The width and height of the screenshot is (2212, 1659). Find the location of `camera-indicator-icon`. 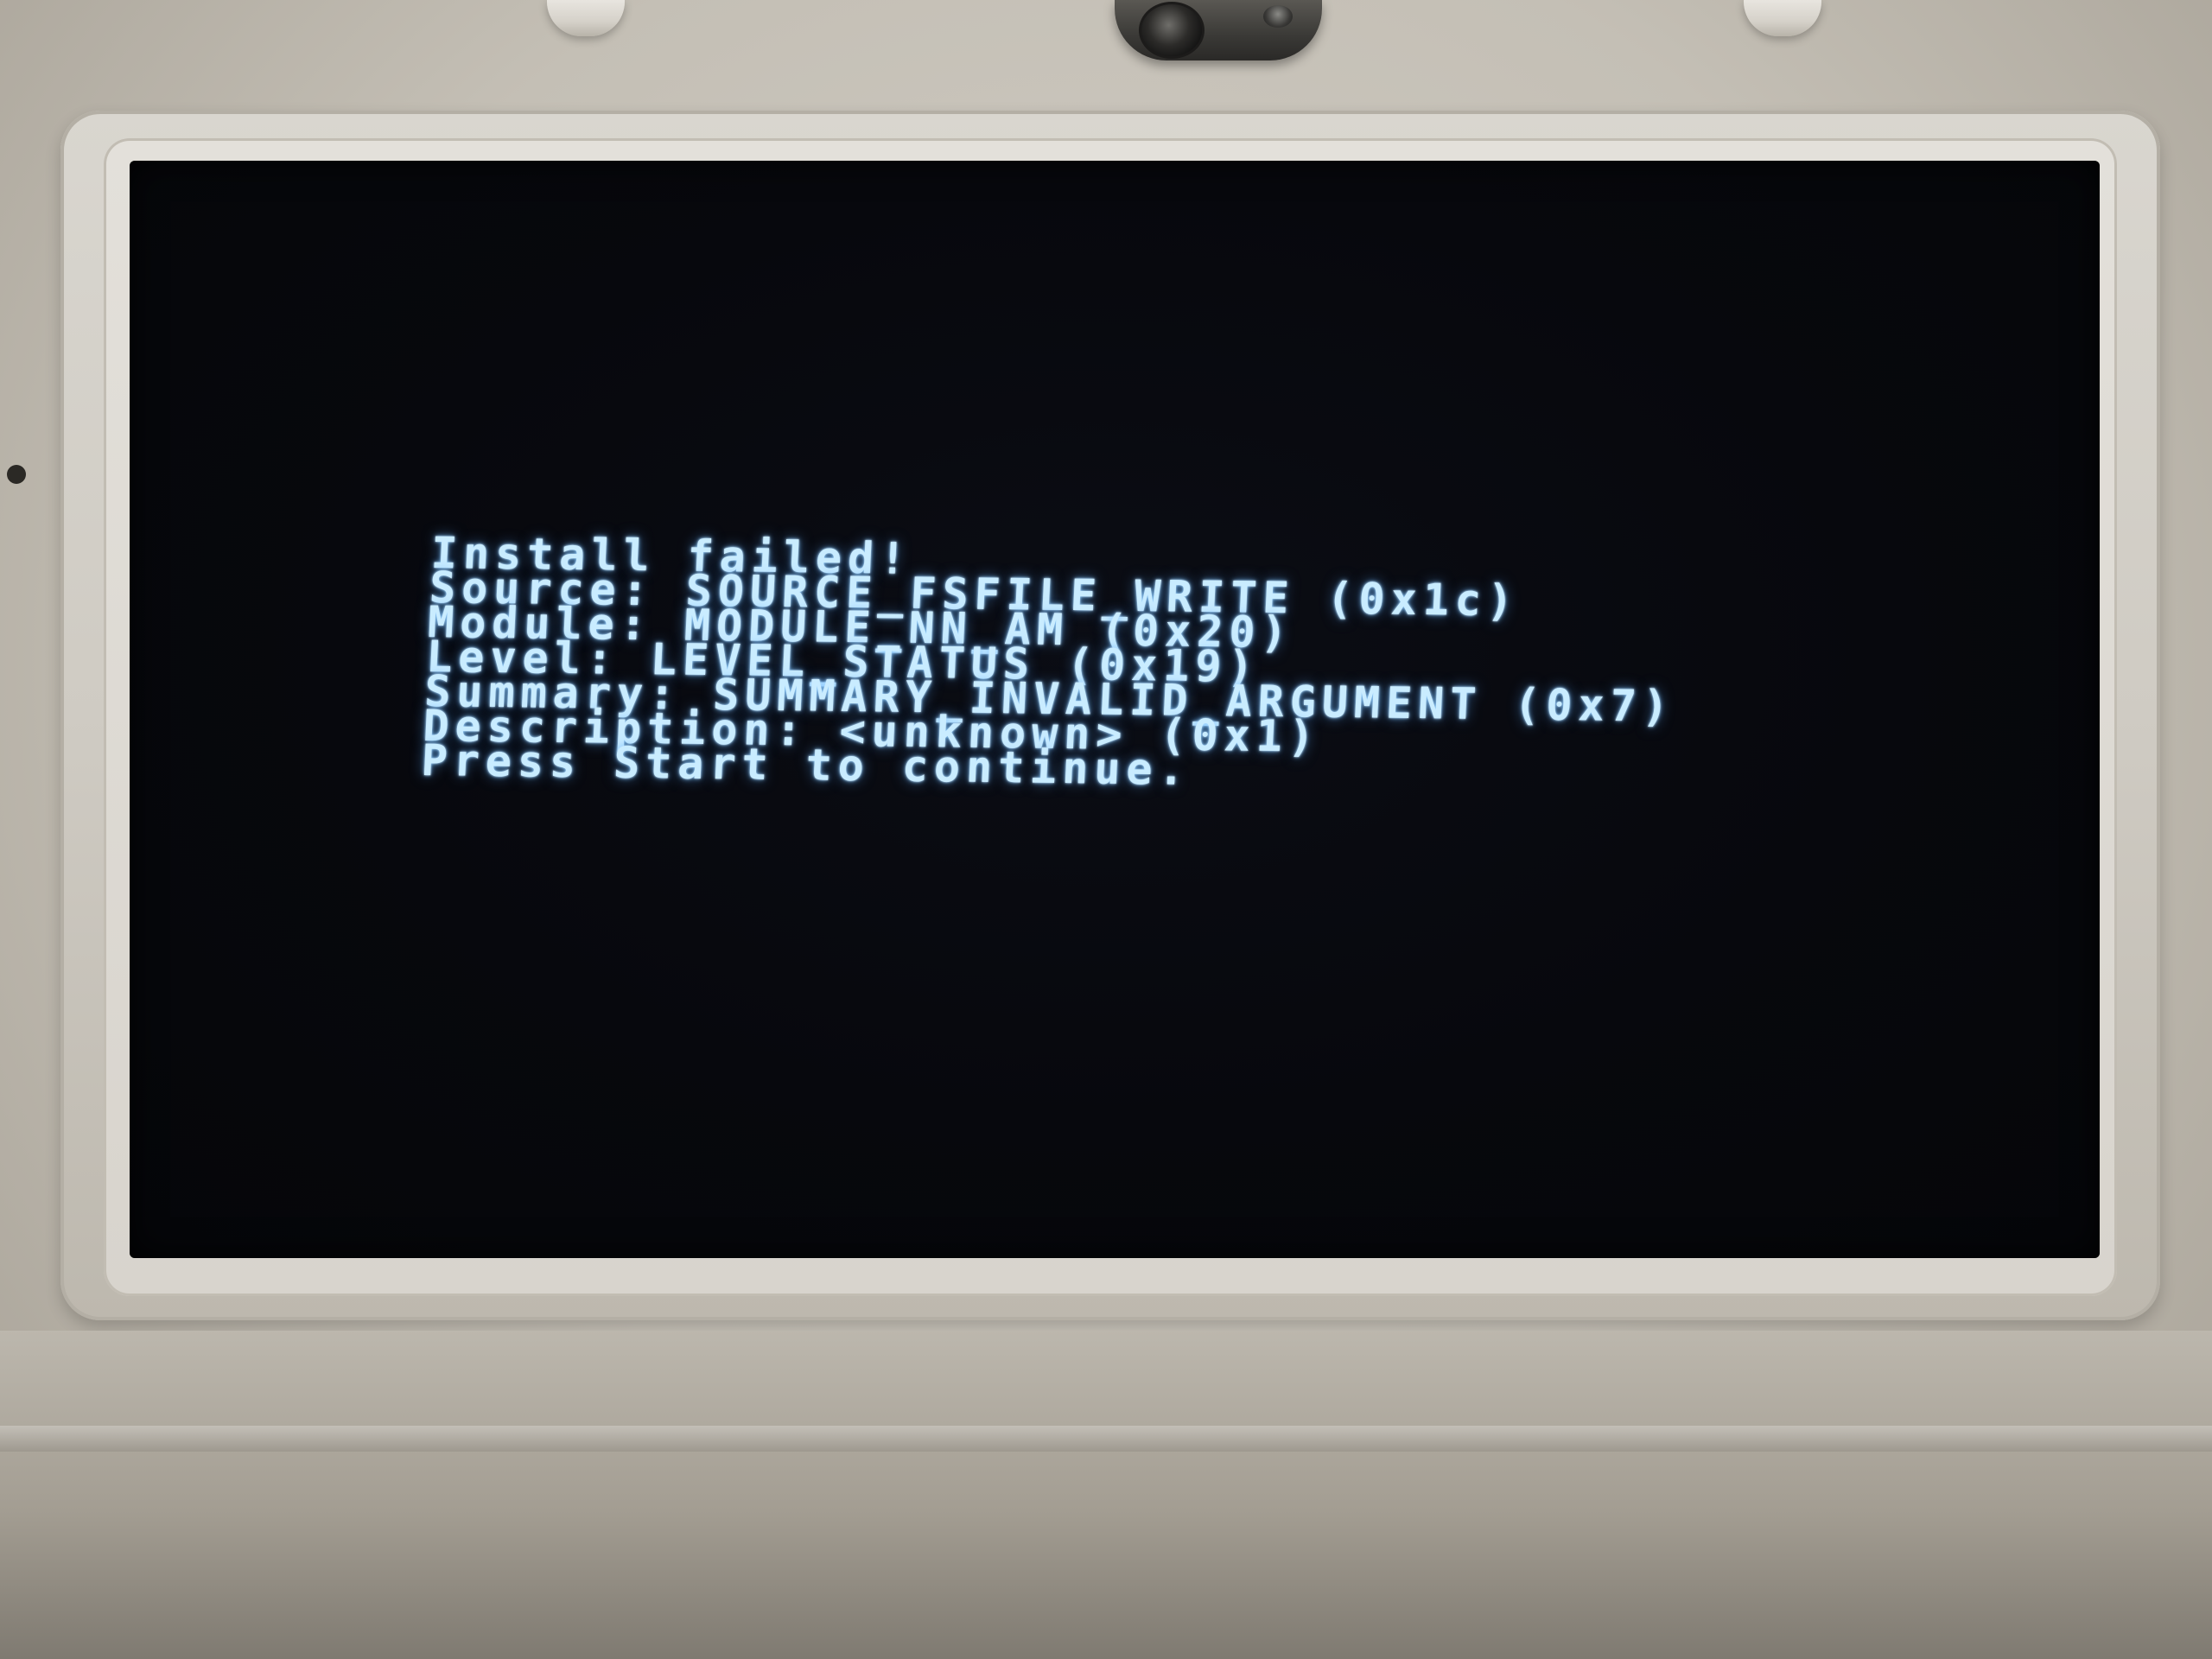

camera-indicator-icon is located at coordinates (1278, 16).